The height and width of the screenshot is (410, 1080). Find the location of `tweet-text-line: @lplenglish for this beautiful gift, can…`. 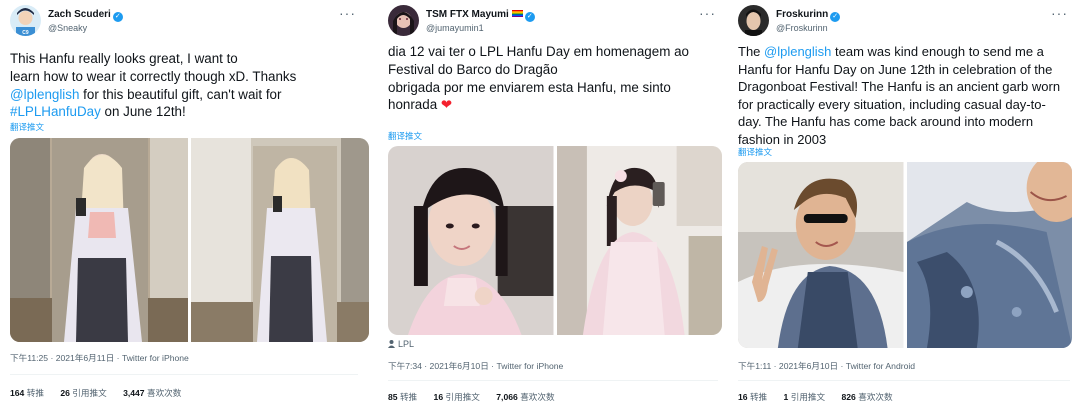

tweet-text-line: @lplenglish for this beautiful gift, can… is located at coordinates (182, 95).